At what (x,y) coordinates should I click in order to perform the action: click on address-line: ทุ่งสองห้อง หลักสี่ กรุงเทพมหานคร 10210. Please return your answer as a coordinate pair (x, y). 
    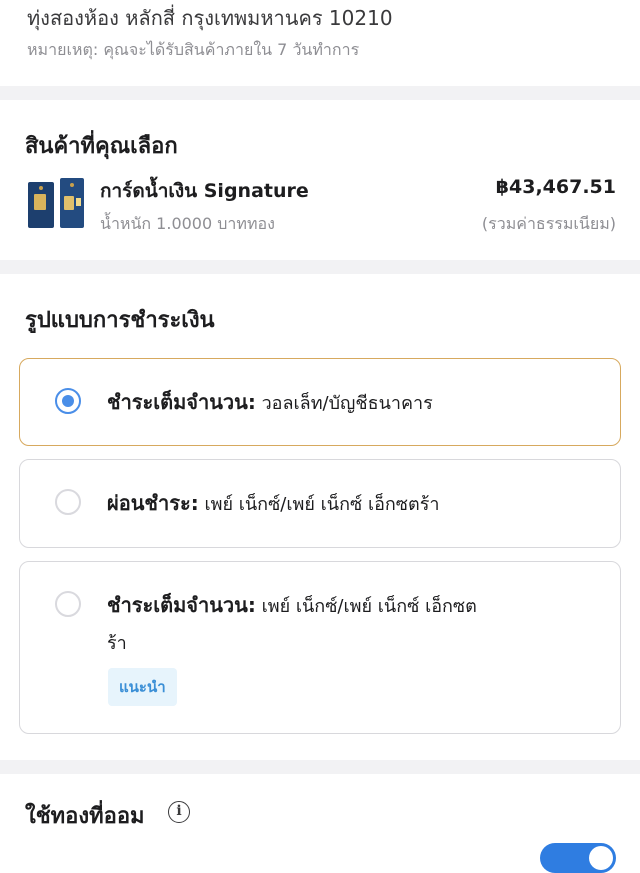
    Looking at the image, I should click on (210, 18).